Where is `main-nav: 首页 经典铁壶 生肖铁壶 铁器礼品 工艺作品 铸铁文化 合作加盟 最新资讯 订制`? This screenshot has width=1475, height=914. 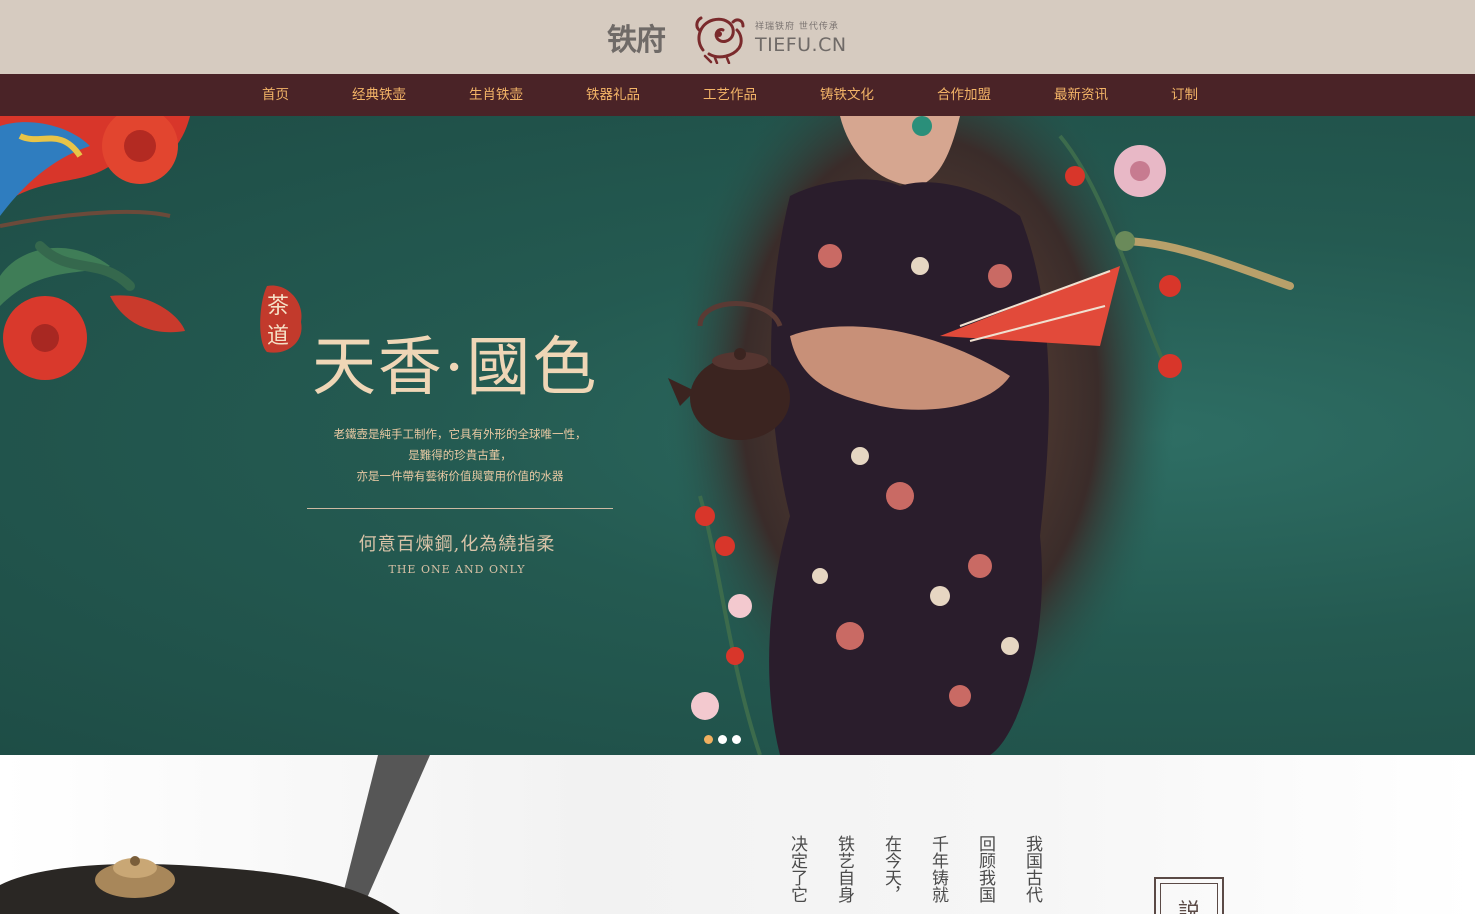
main-nav: 首页 经典铁壶 生肖铁壶 铁器礼品 工艺作品 铸铁文化 合作加盟 最新资讯 订制 is located at coordinates (737, 95).